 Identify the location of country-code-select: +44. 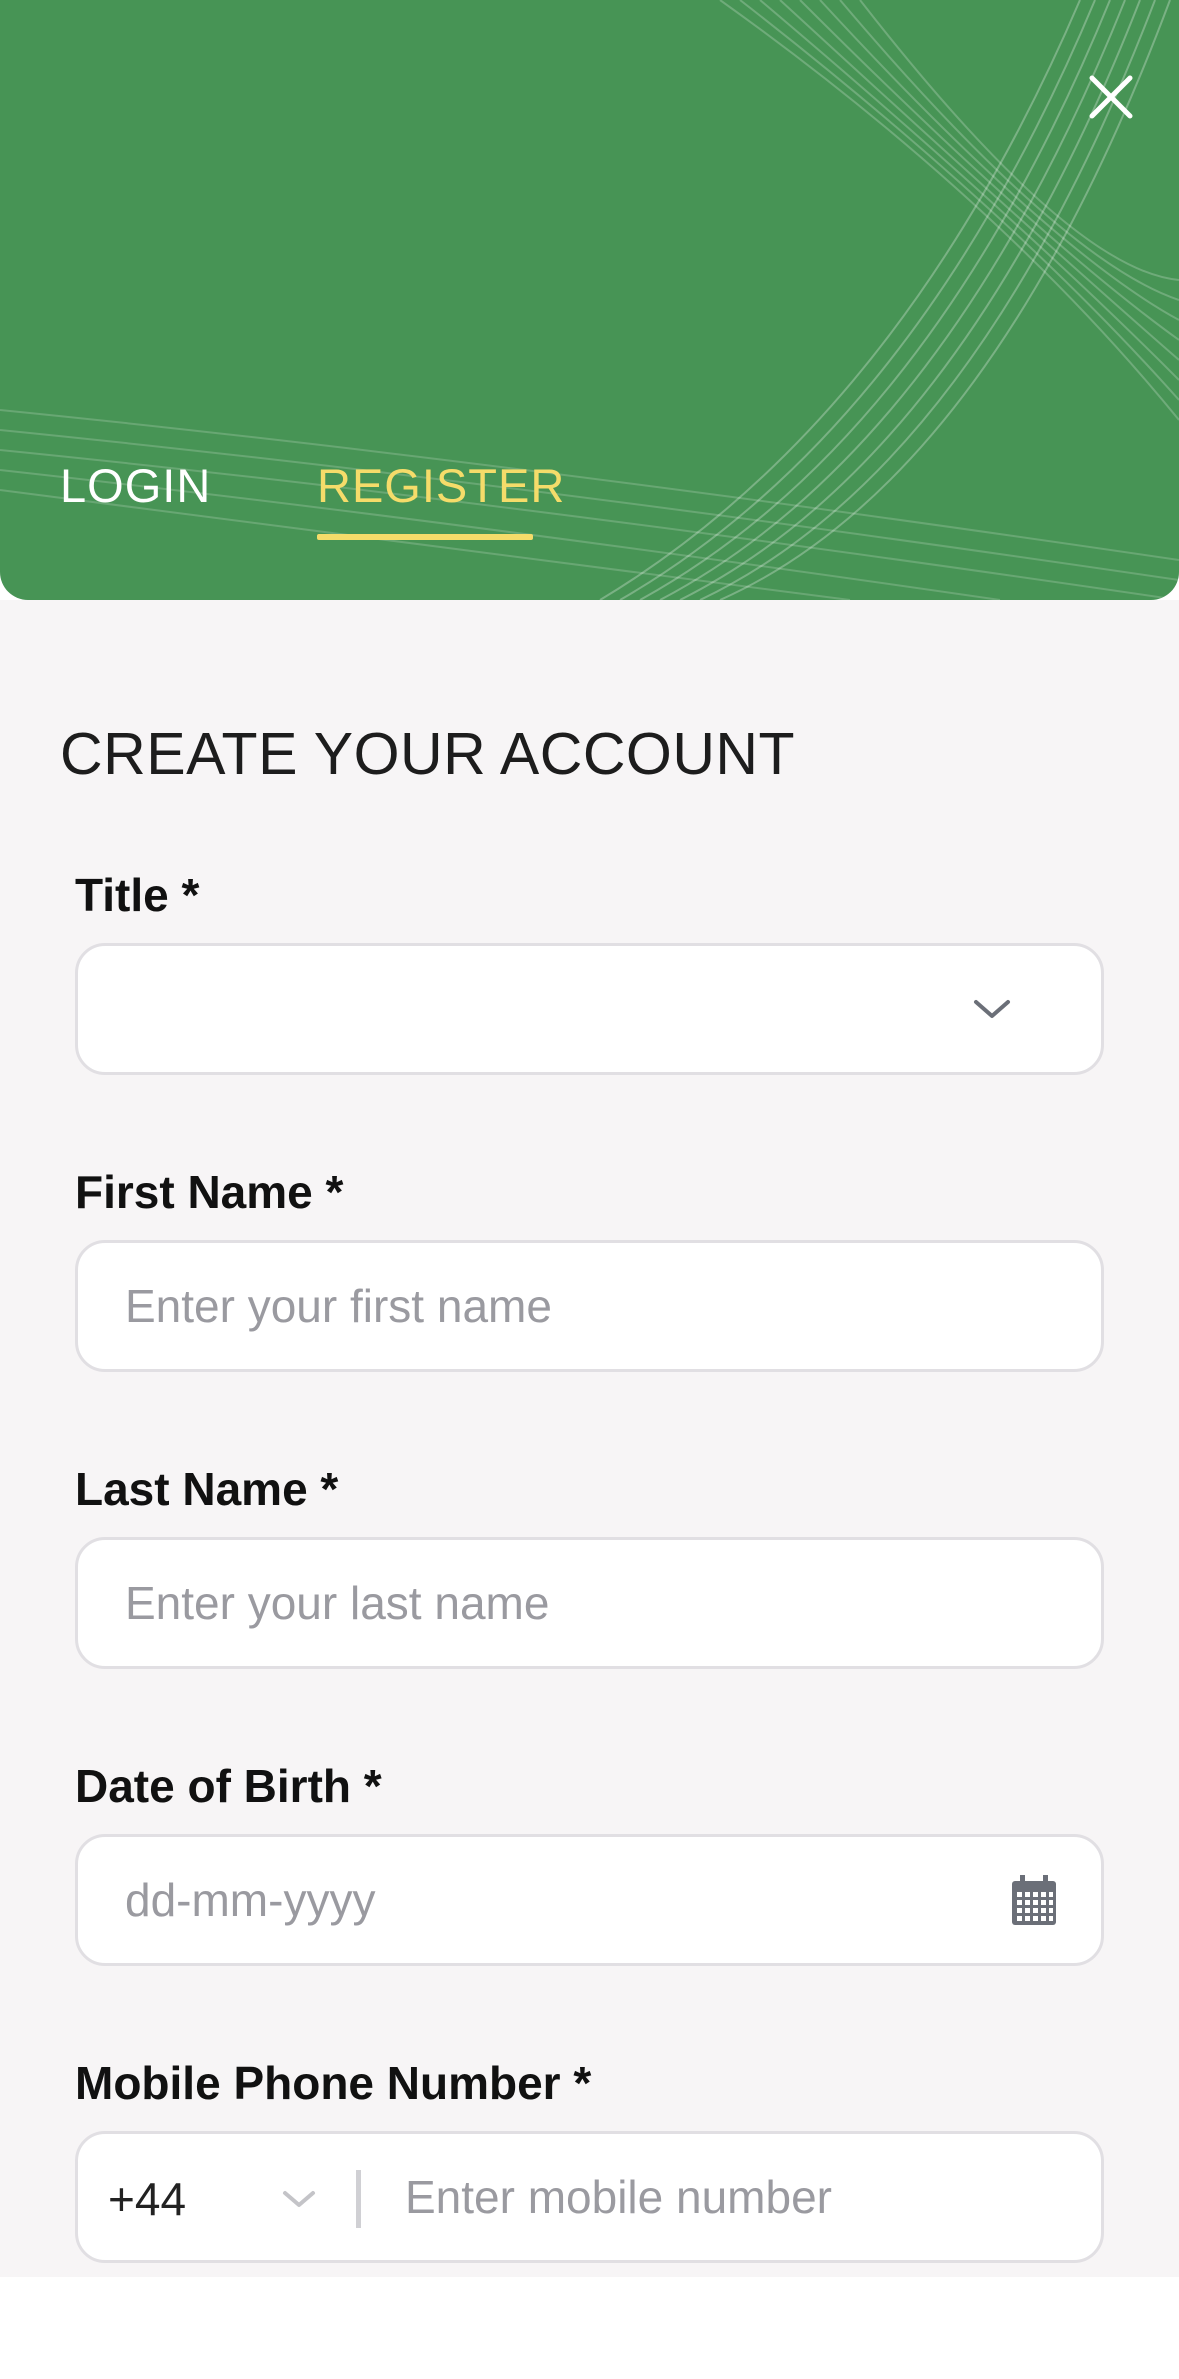
(213, 2197).